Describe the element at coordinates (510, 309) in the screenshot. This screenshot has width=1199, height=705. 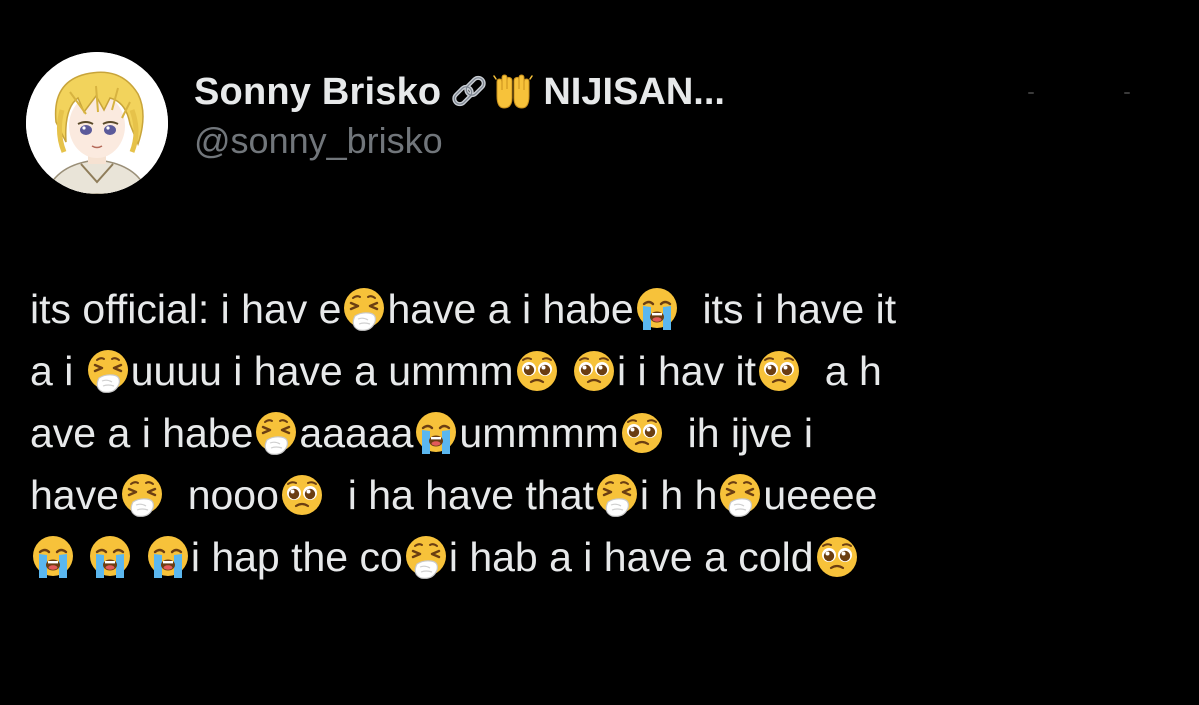
I see `tweet-text-segment: have a i habe` at that location.